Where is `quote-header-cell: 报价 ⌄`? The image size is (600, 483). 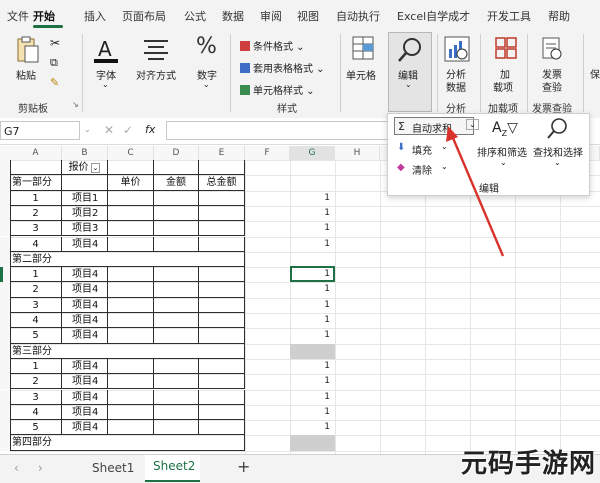
quote-header-cell: 报价 ⌄ is located at coordinates (85, 168).